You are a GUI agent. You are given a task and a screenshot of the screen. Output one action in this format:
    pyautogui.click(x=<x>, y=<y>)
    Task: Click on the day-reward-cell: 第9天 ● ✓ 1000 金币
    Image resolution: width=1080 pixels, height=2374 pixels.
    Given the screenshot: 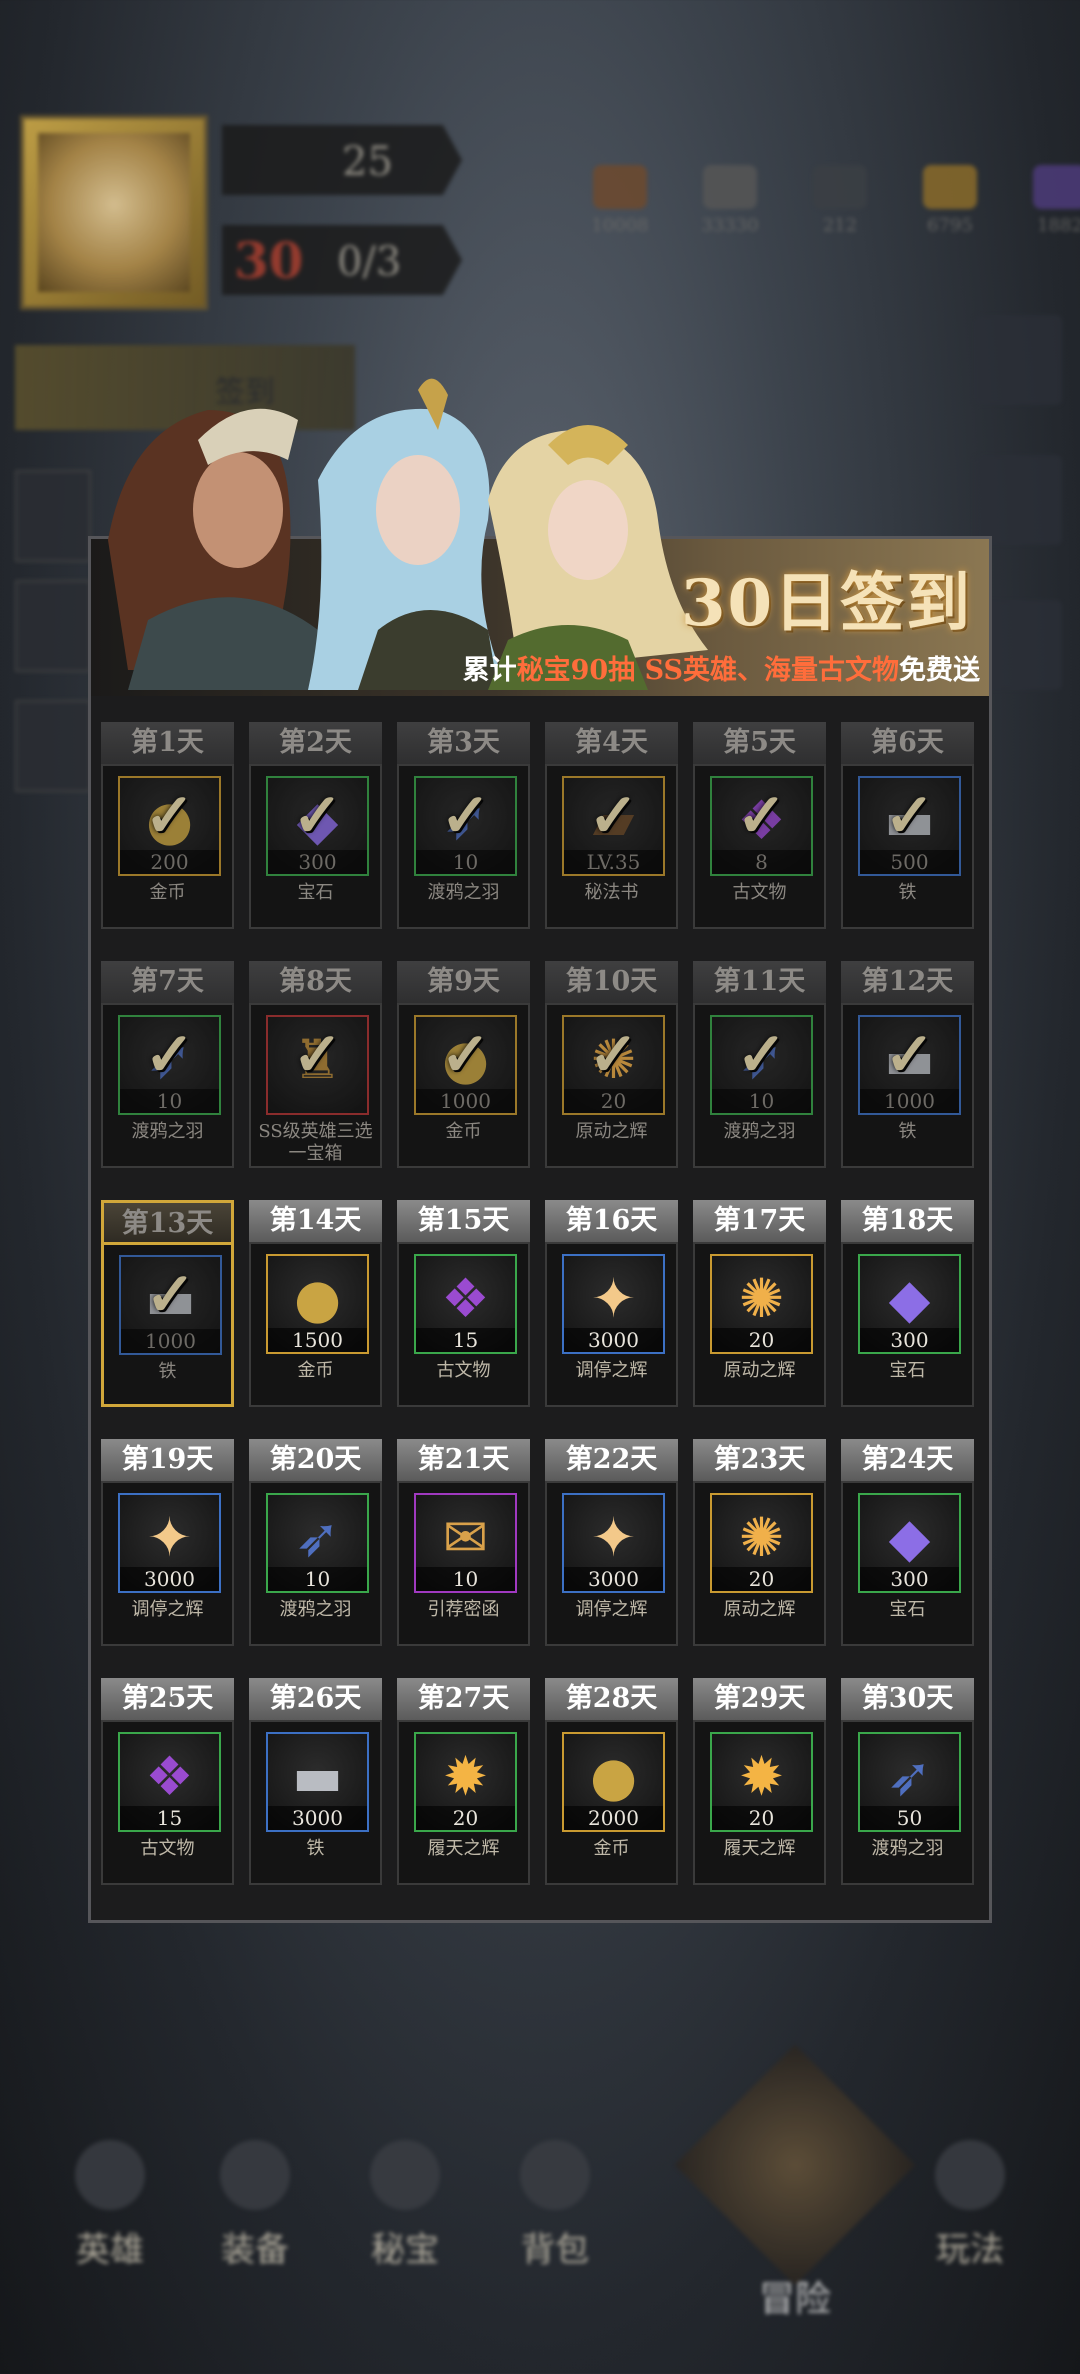 What is the action you would take?
    pyautogui.click(x=463, y=1064)
    